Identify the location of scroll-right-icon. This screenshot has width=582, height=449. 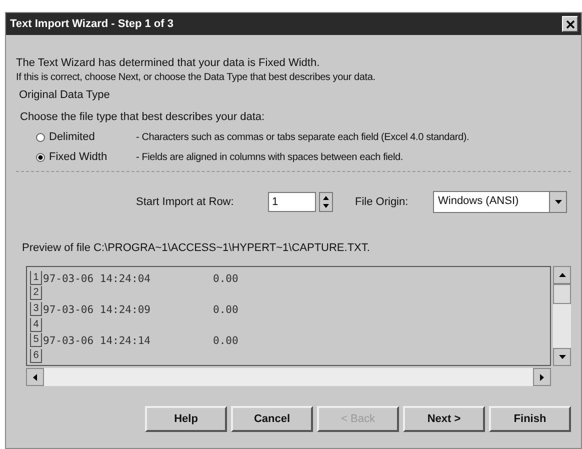
(542, 377).